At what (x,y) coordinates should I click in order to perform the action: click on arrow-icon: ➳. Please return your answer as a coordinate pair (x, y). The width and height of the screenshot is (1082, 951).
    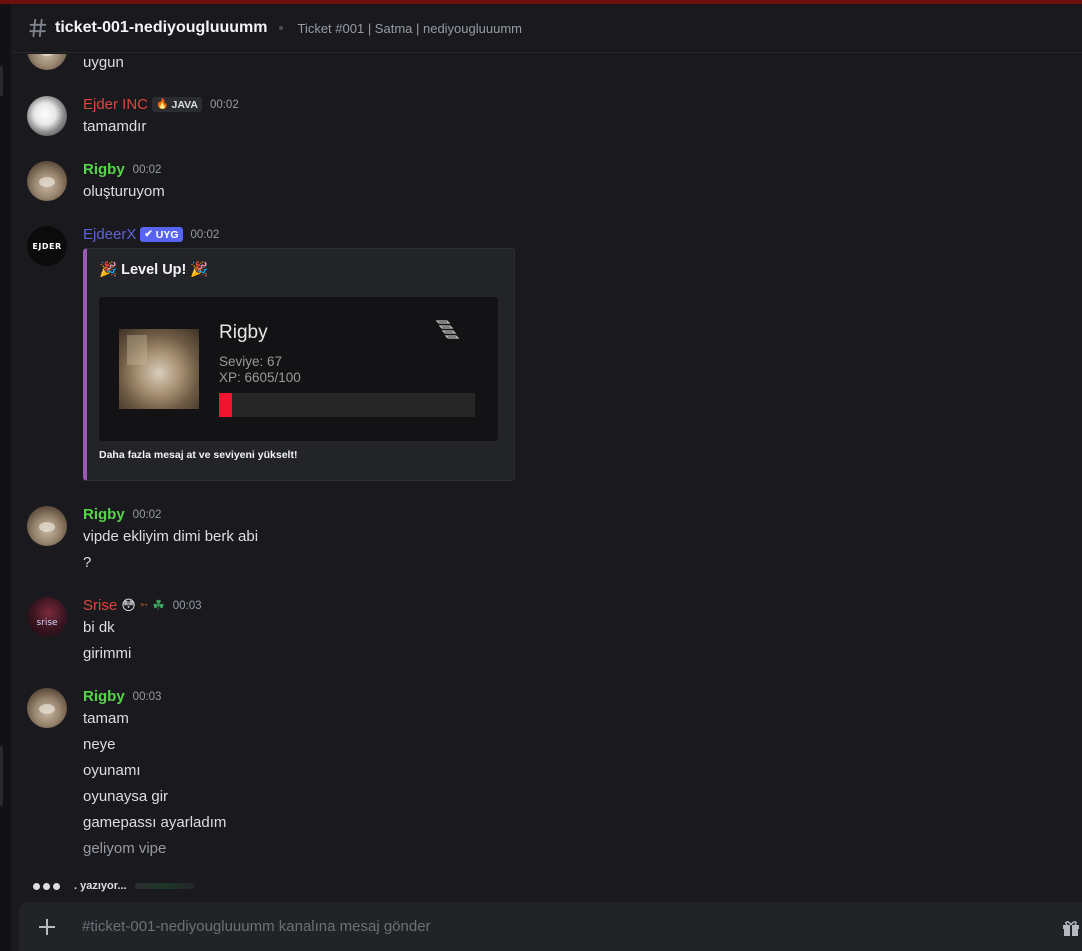
    Looking at the image, I should click on (144, 605).